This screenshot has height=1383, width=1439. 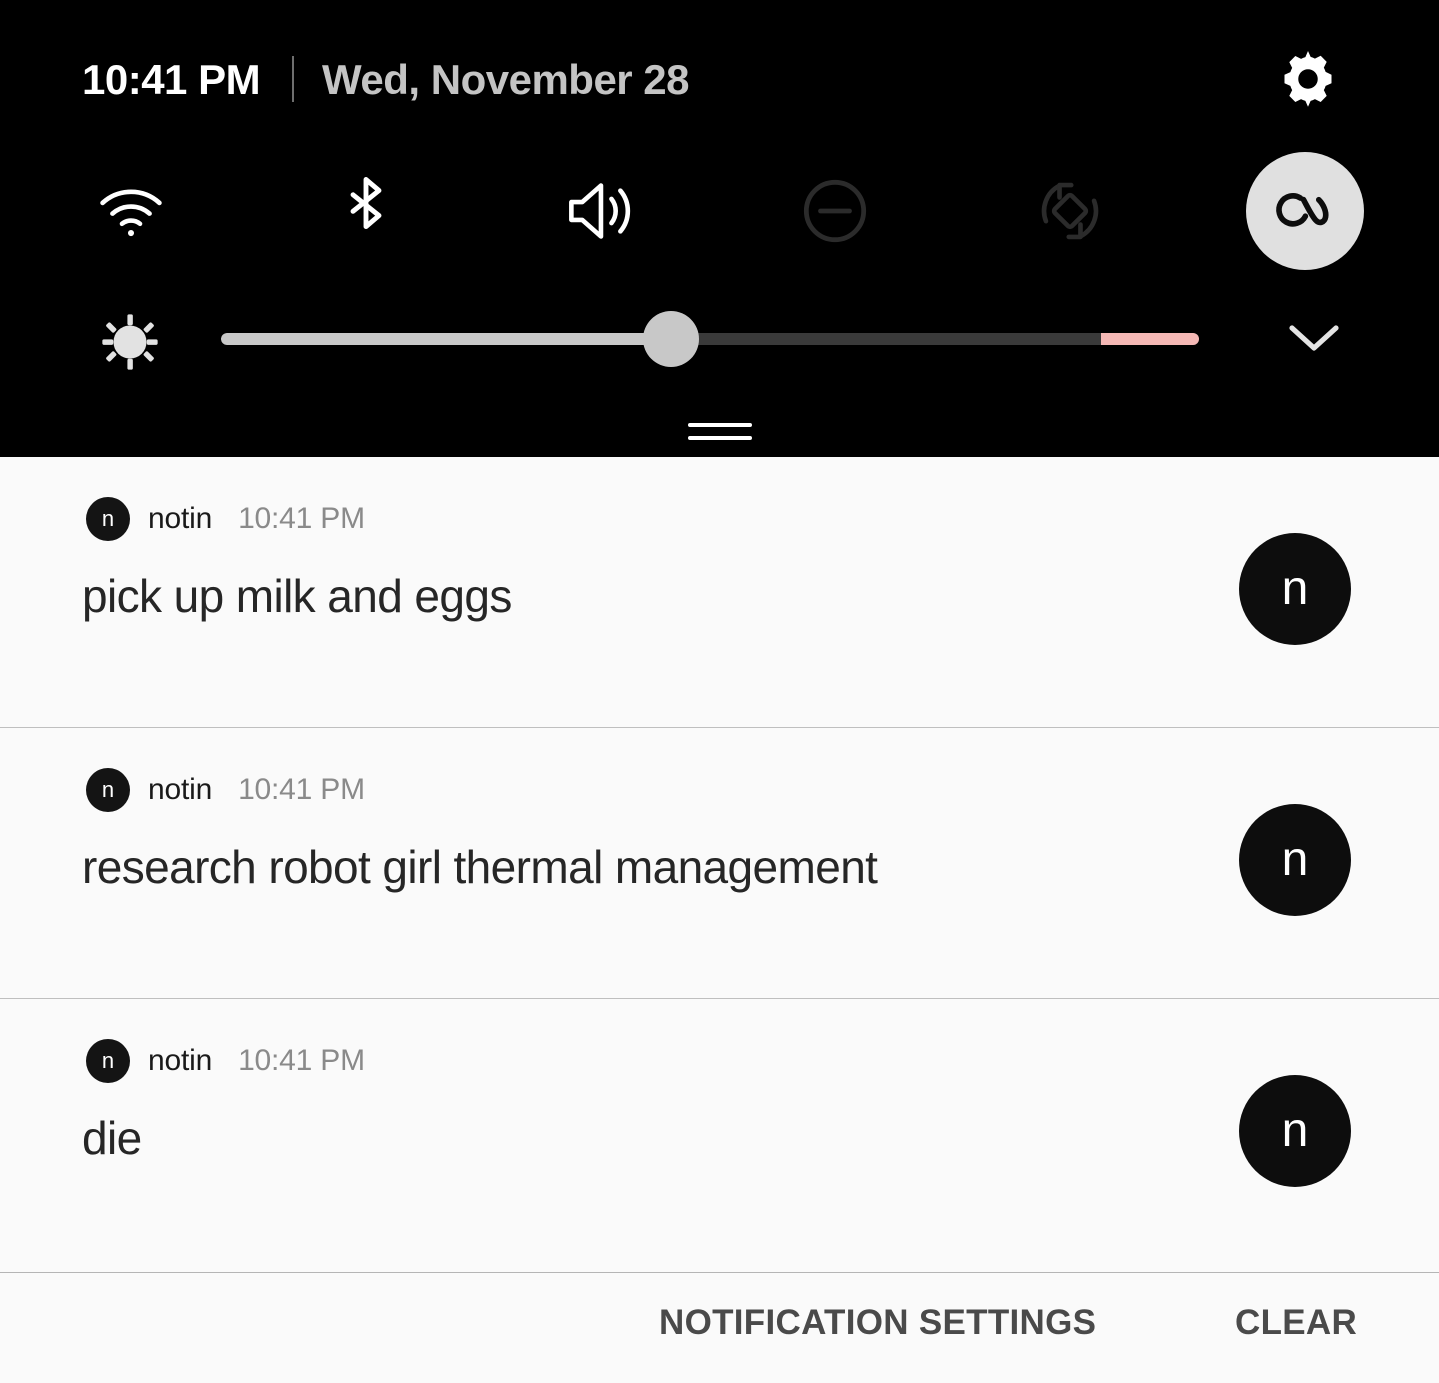 What do you see at coordinates (130, 342) in the screenshot?
I see `brightness-icon` at bounding box center [130, 342].